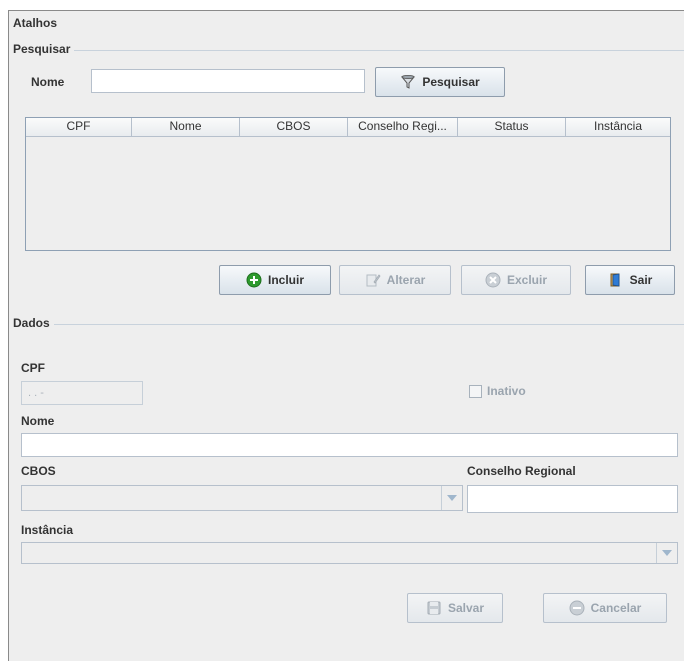  I want to click on search-button-label: Pesquisar, so click(451, 82).